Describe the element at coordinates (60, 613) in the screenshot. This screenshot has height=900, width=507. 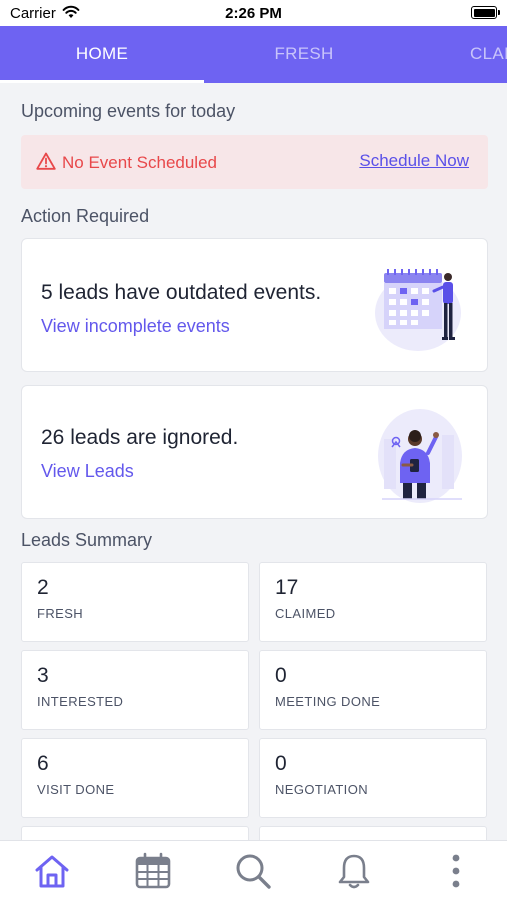
I see `tile-label: FRESH` at that location.